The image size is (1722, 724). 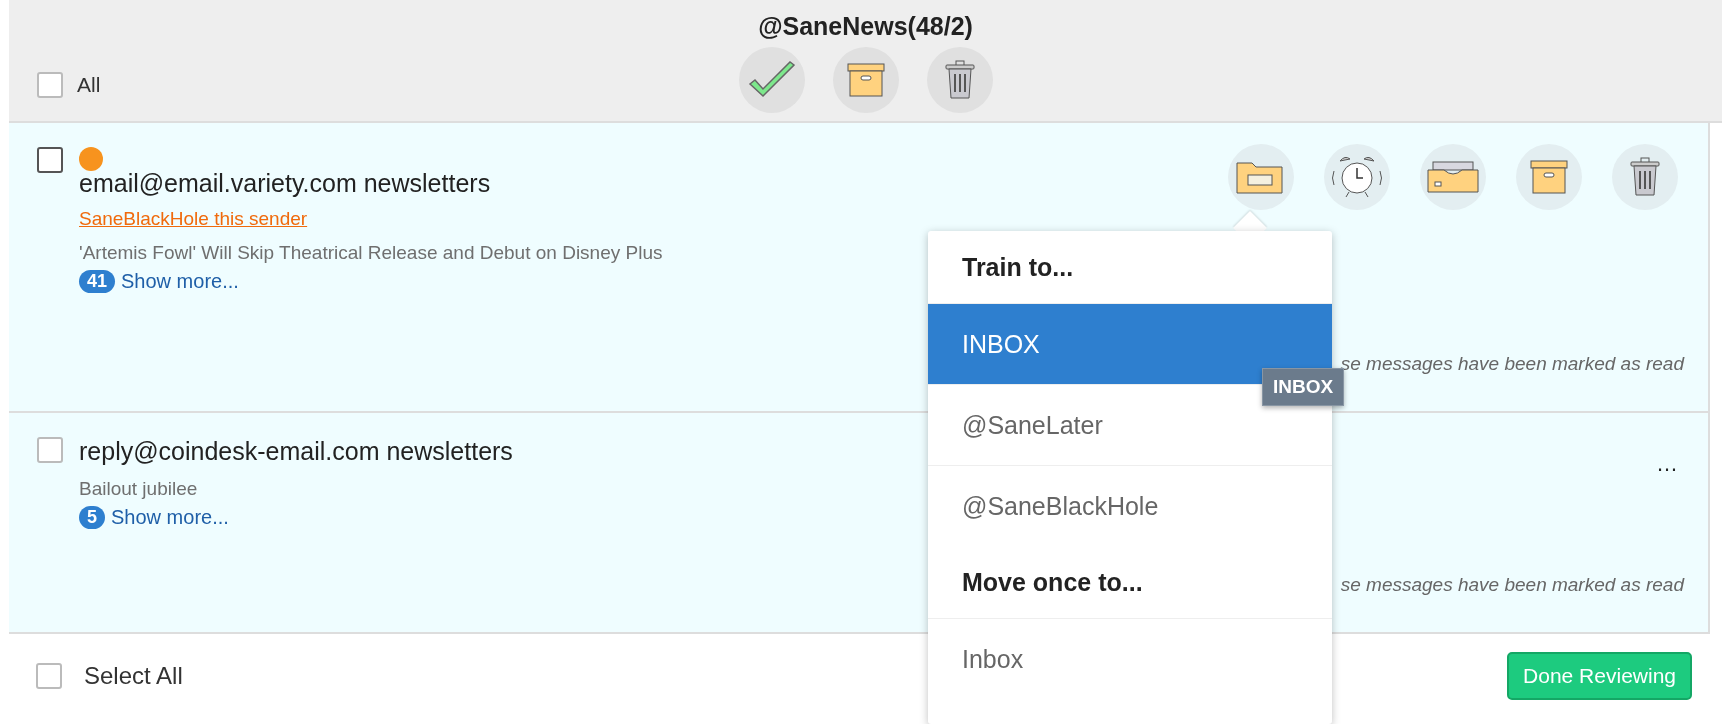 What do you see at coordinates (1261, 177) in the screenshot?
I see `folder-icon` at bounding box center [1261, 177].